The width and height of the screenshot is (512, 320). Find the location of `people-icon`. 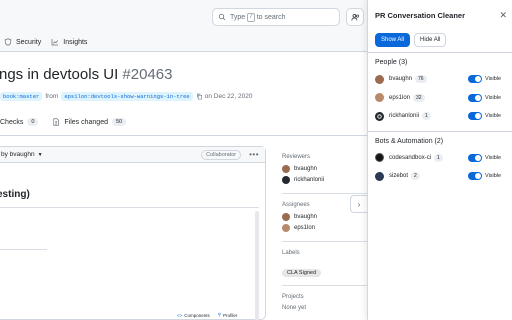

people-icon is located at coordinates (354, 16).